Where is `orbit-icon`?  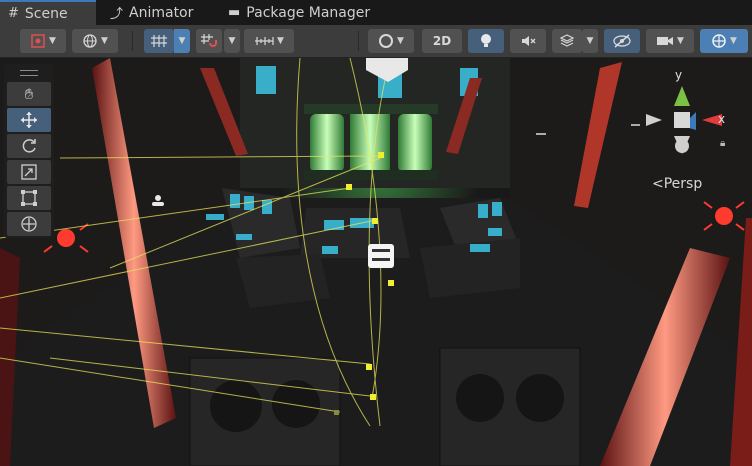 orbit-icon is located at coordinates (386, 41).